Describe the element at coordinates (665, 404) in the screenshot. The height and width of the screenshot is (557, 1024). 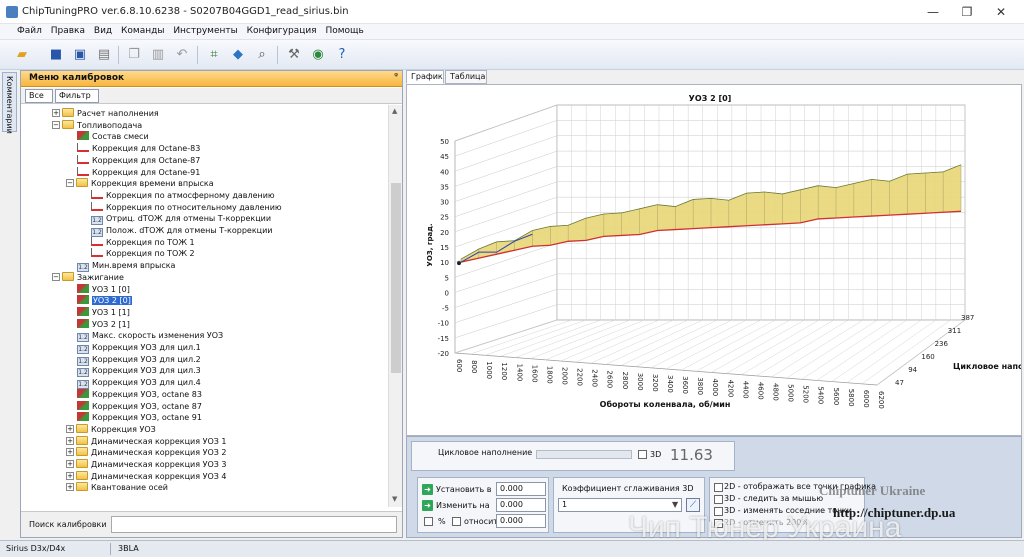
I see `x-axis-label: Обороты коленвала, об/мин` at that location.